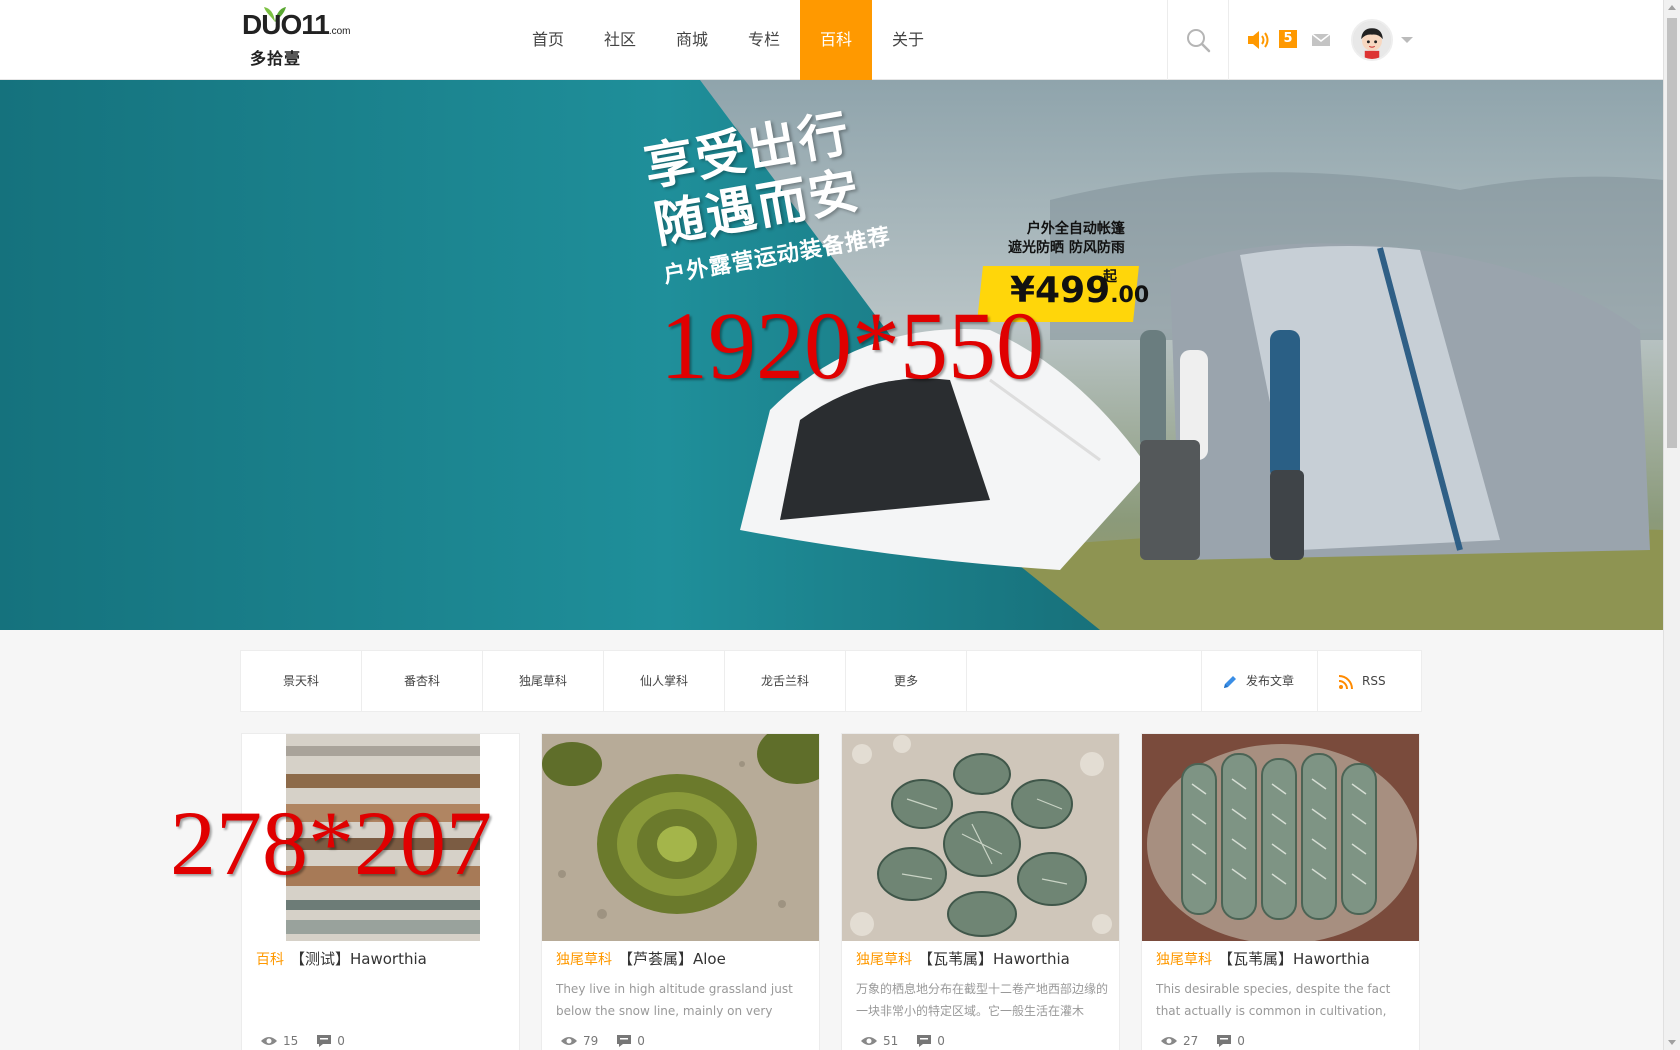  I want to click on user-avatar, so click(1372, 40).